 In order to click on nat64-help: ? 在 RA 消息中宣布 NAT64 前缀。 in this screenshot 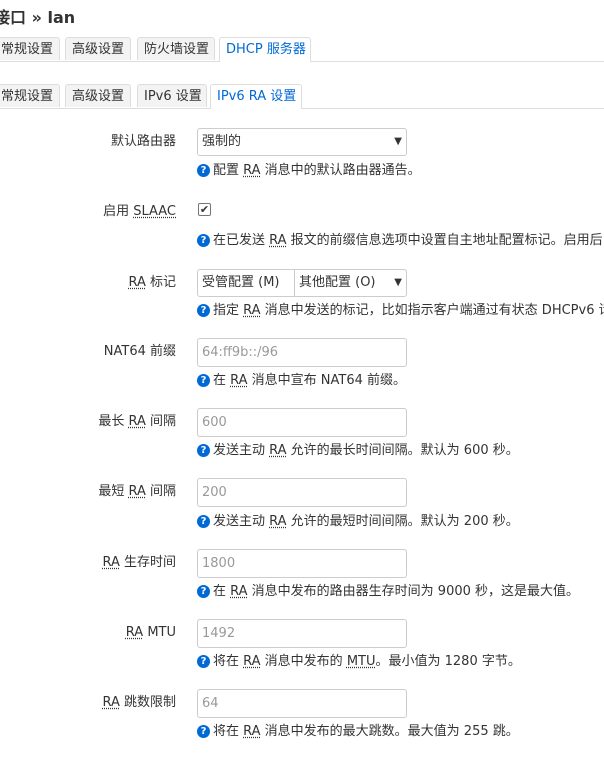, I will do `click(301, 381)`.